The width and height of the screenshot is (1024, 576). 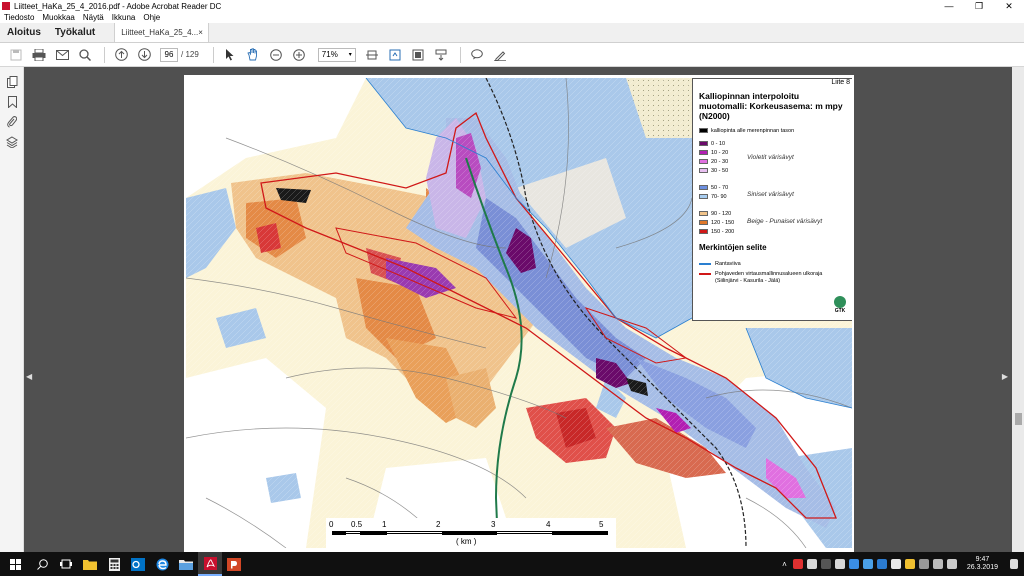 What do you see at coordinates (1005, 376) in the screenshot?
I see `expand-right-pane-icon: ▶` at bounding box center [1005, 376].